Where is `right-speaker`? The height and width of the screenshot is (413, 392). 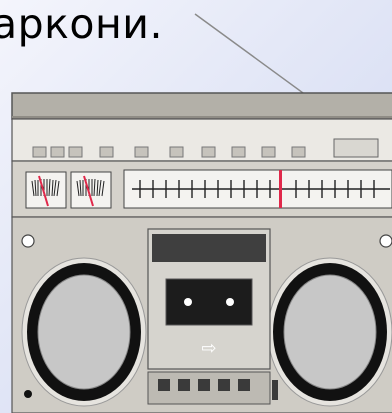
right-speaker is located at coordinates (329, 332).